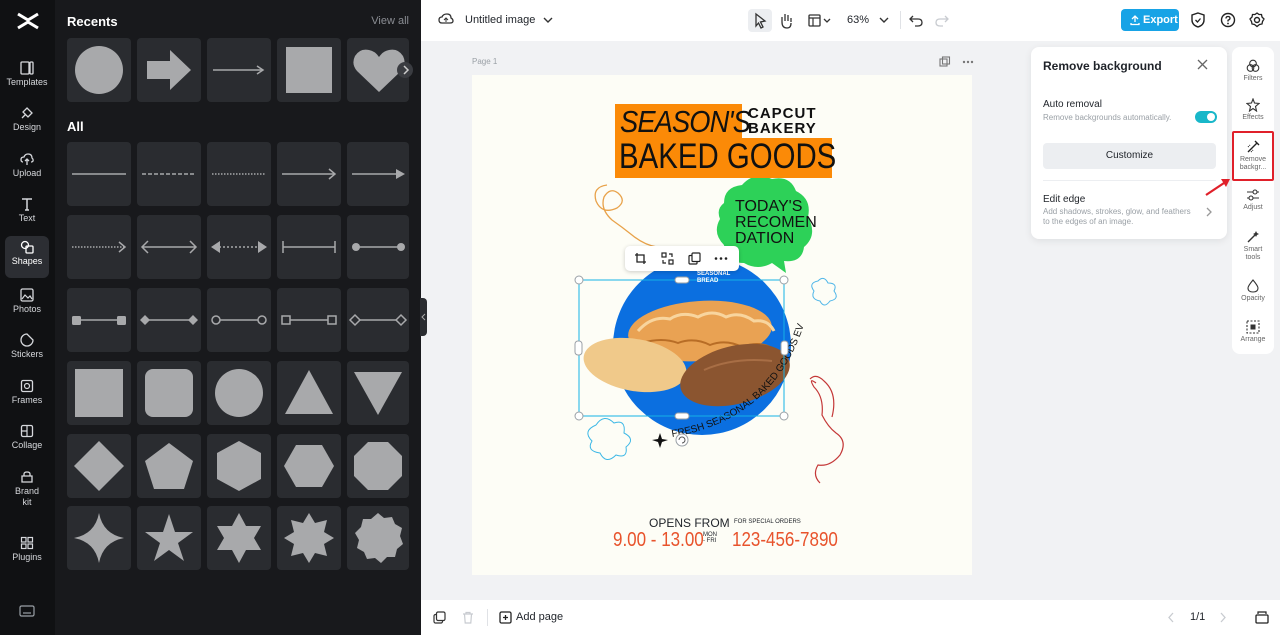  What do you see at coordinates (309, 538) in the screenshot?
I see `shape-eight-point-star` at bounding box center [309, 538].